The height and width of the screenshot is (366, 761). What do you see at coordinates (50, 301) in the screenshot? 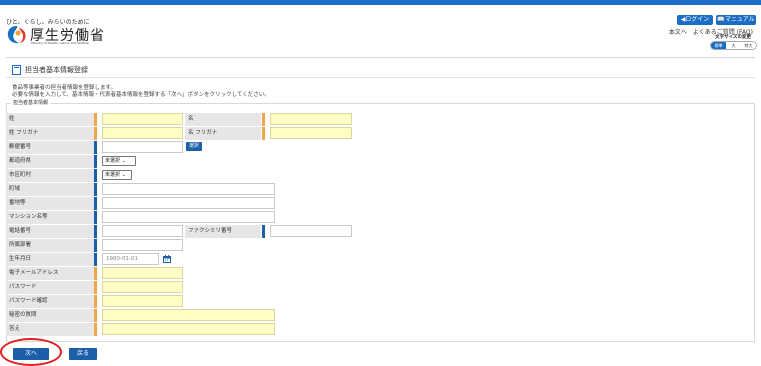
I see `label-password-confirm: パスワード確認` at bounding box center [50, 301].